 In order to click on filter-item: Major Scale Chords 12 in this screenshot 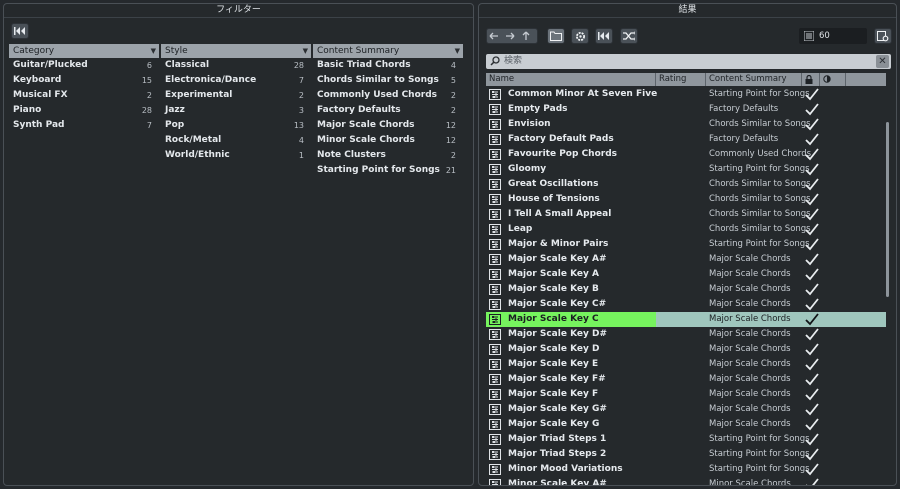, I will do `click(388, 125)`.